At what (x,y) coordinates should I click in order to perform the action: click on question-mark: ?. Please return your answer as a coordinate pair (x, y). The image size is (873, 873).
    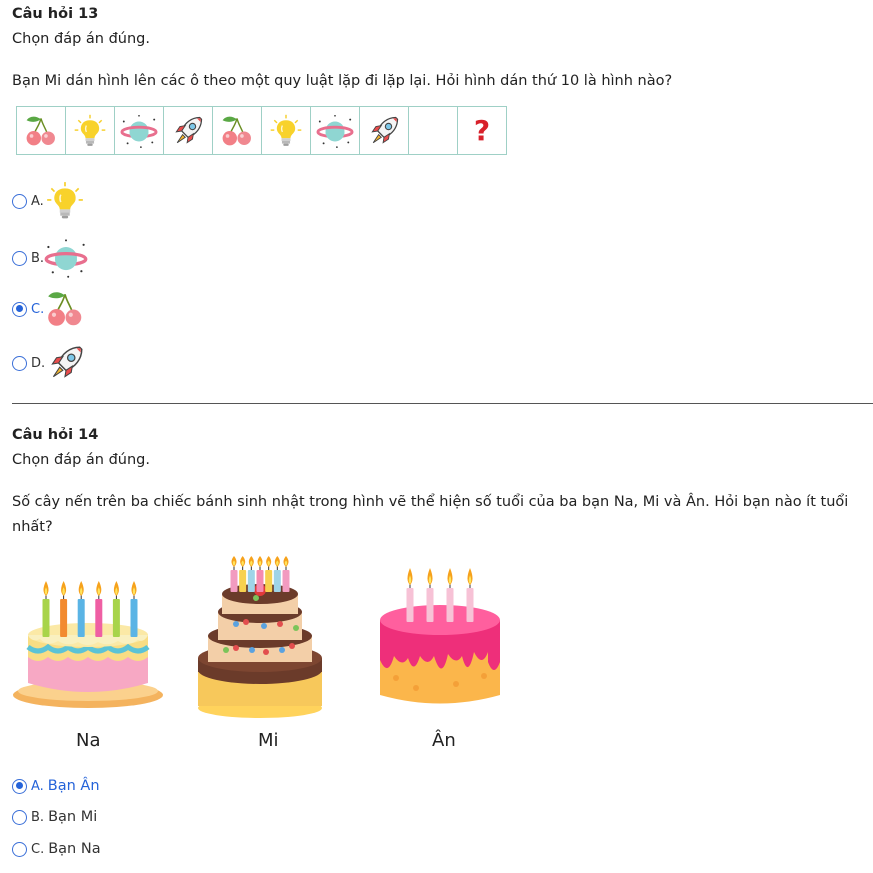
    Looking at the image, I should click on (482, 130).